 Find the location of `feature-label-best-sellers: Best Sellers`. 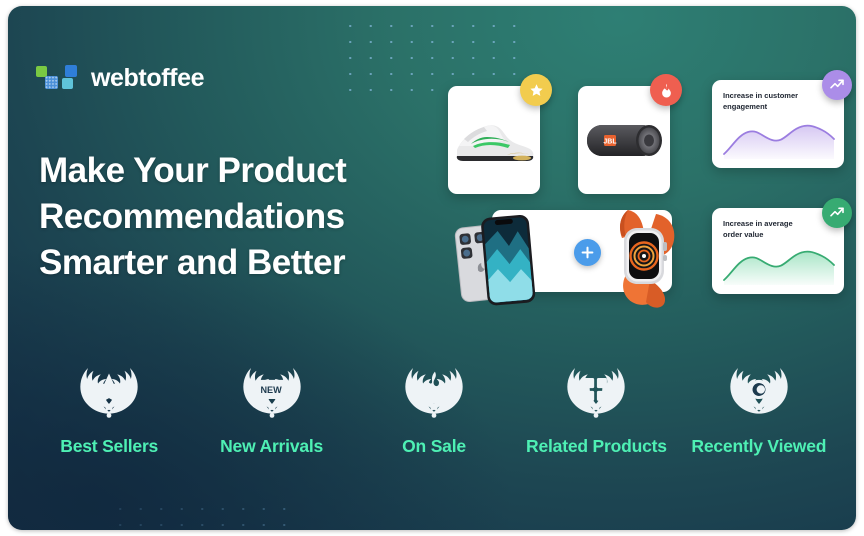

feature-label-best-sellers: Best Sellers is located at coordinates (109, 446).